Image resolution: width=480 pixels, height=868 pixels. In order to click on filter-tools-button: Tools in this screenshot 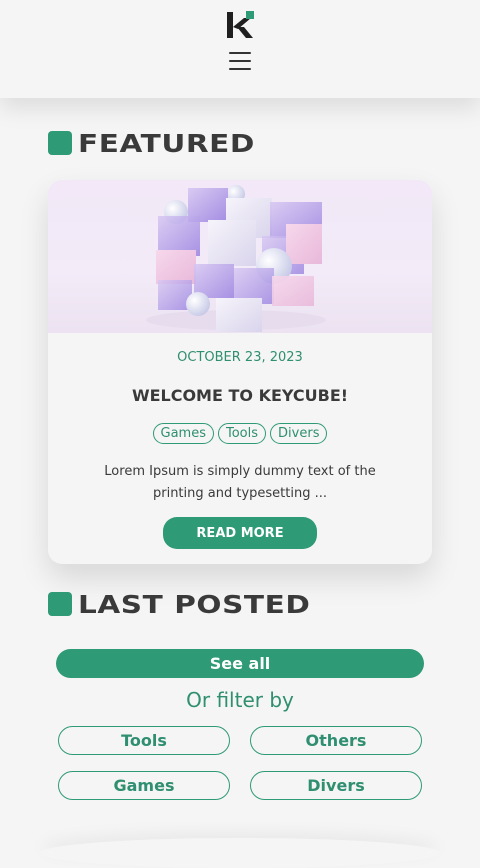, I will do `click(144, 740)`.